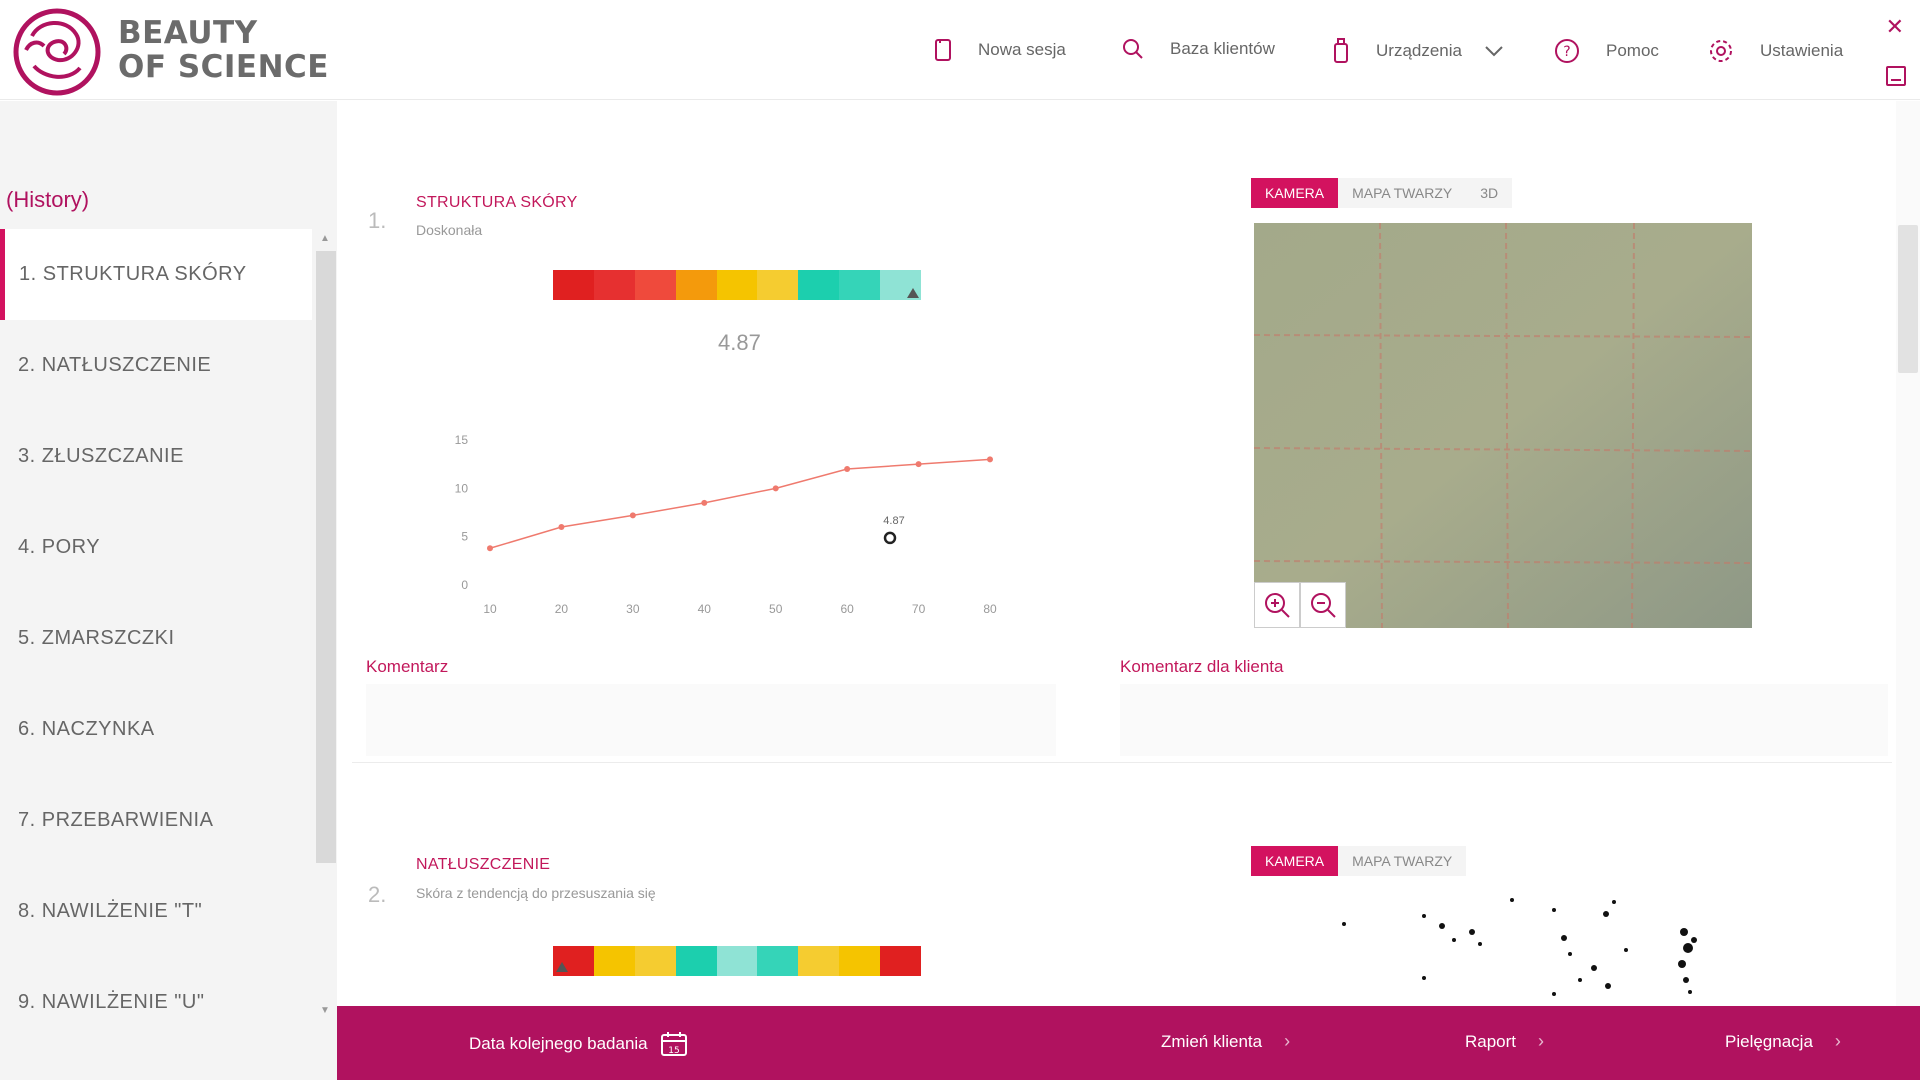 Image resolution: width=1920 pixels, height=1080 pixels. Describe the element at coordinates (1503, 425) in the screenshot. I see `skin-texture-image` at that location.